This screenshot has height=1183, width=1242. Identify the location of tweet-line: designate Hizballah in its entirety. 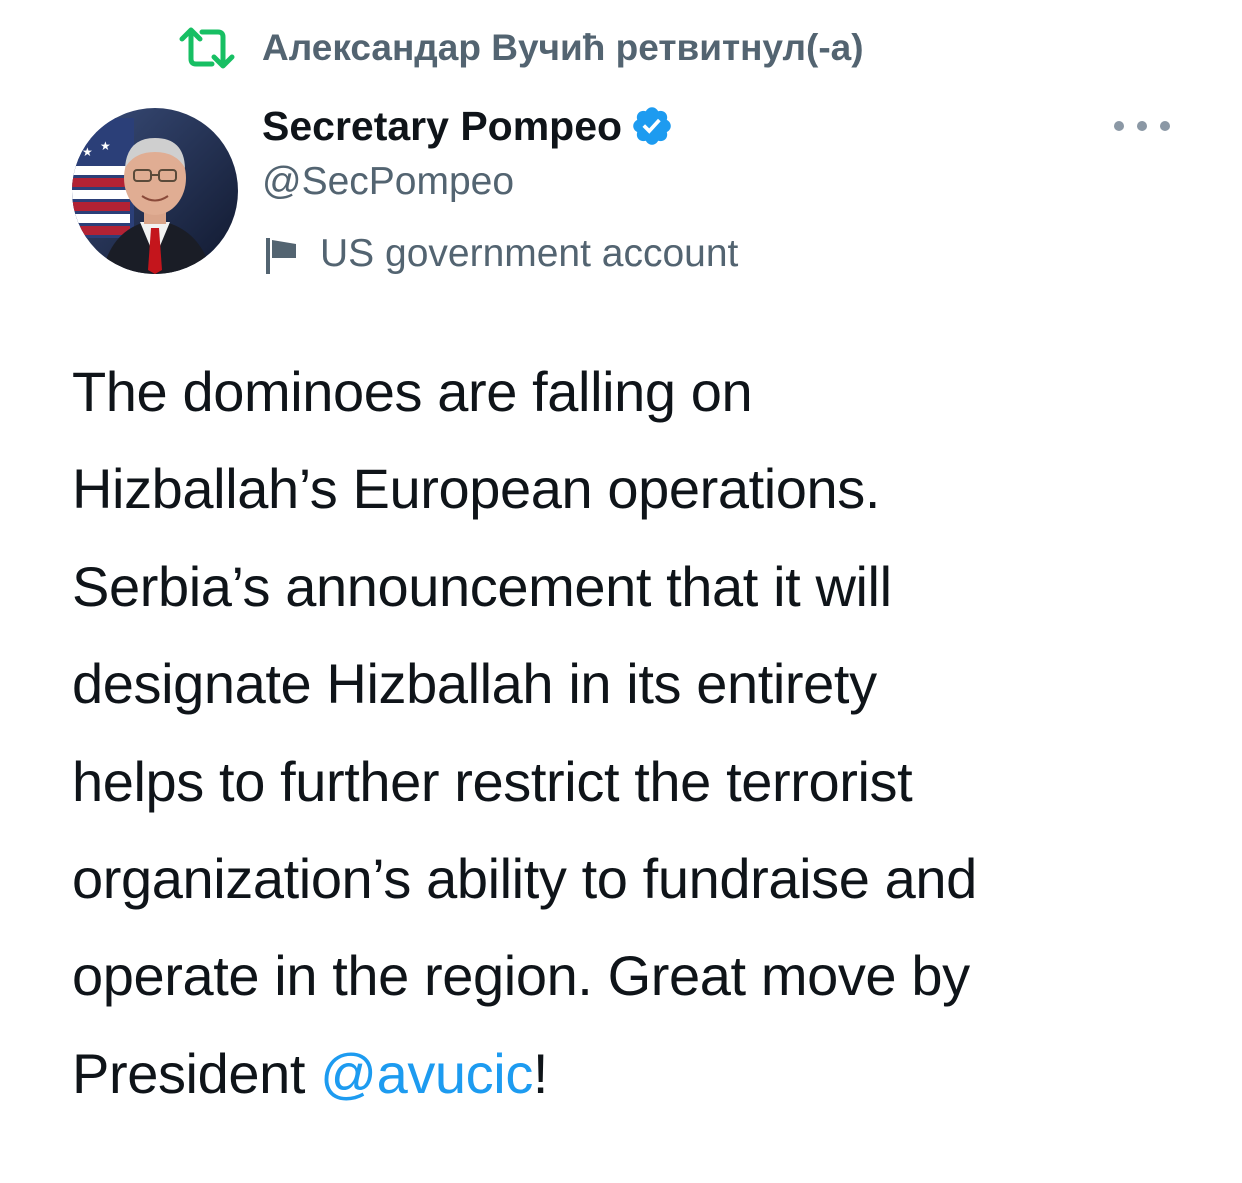
(474, 684).